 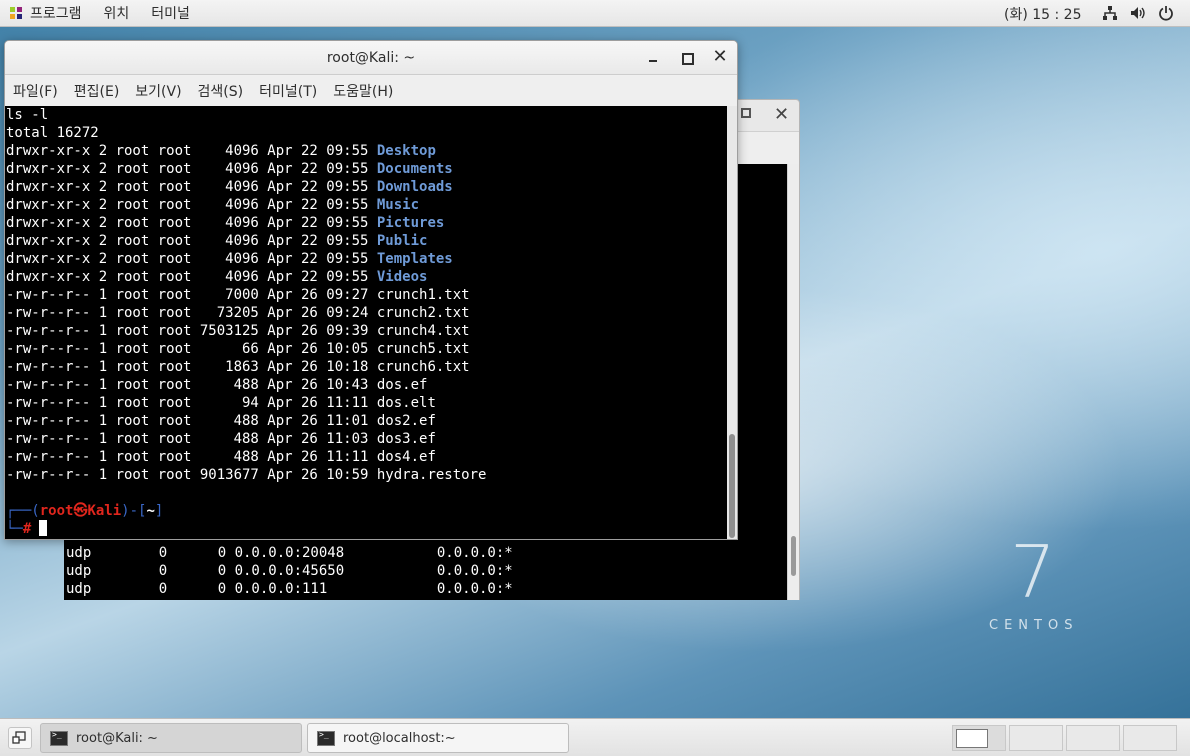 I want to click on prompt-symbol: #, so click(x=27, y=529).